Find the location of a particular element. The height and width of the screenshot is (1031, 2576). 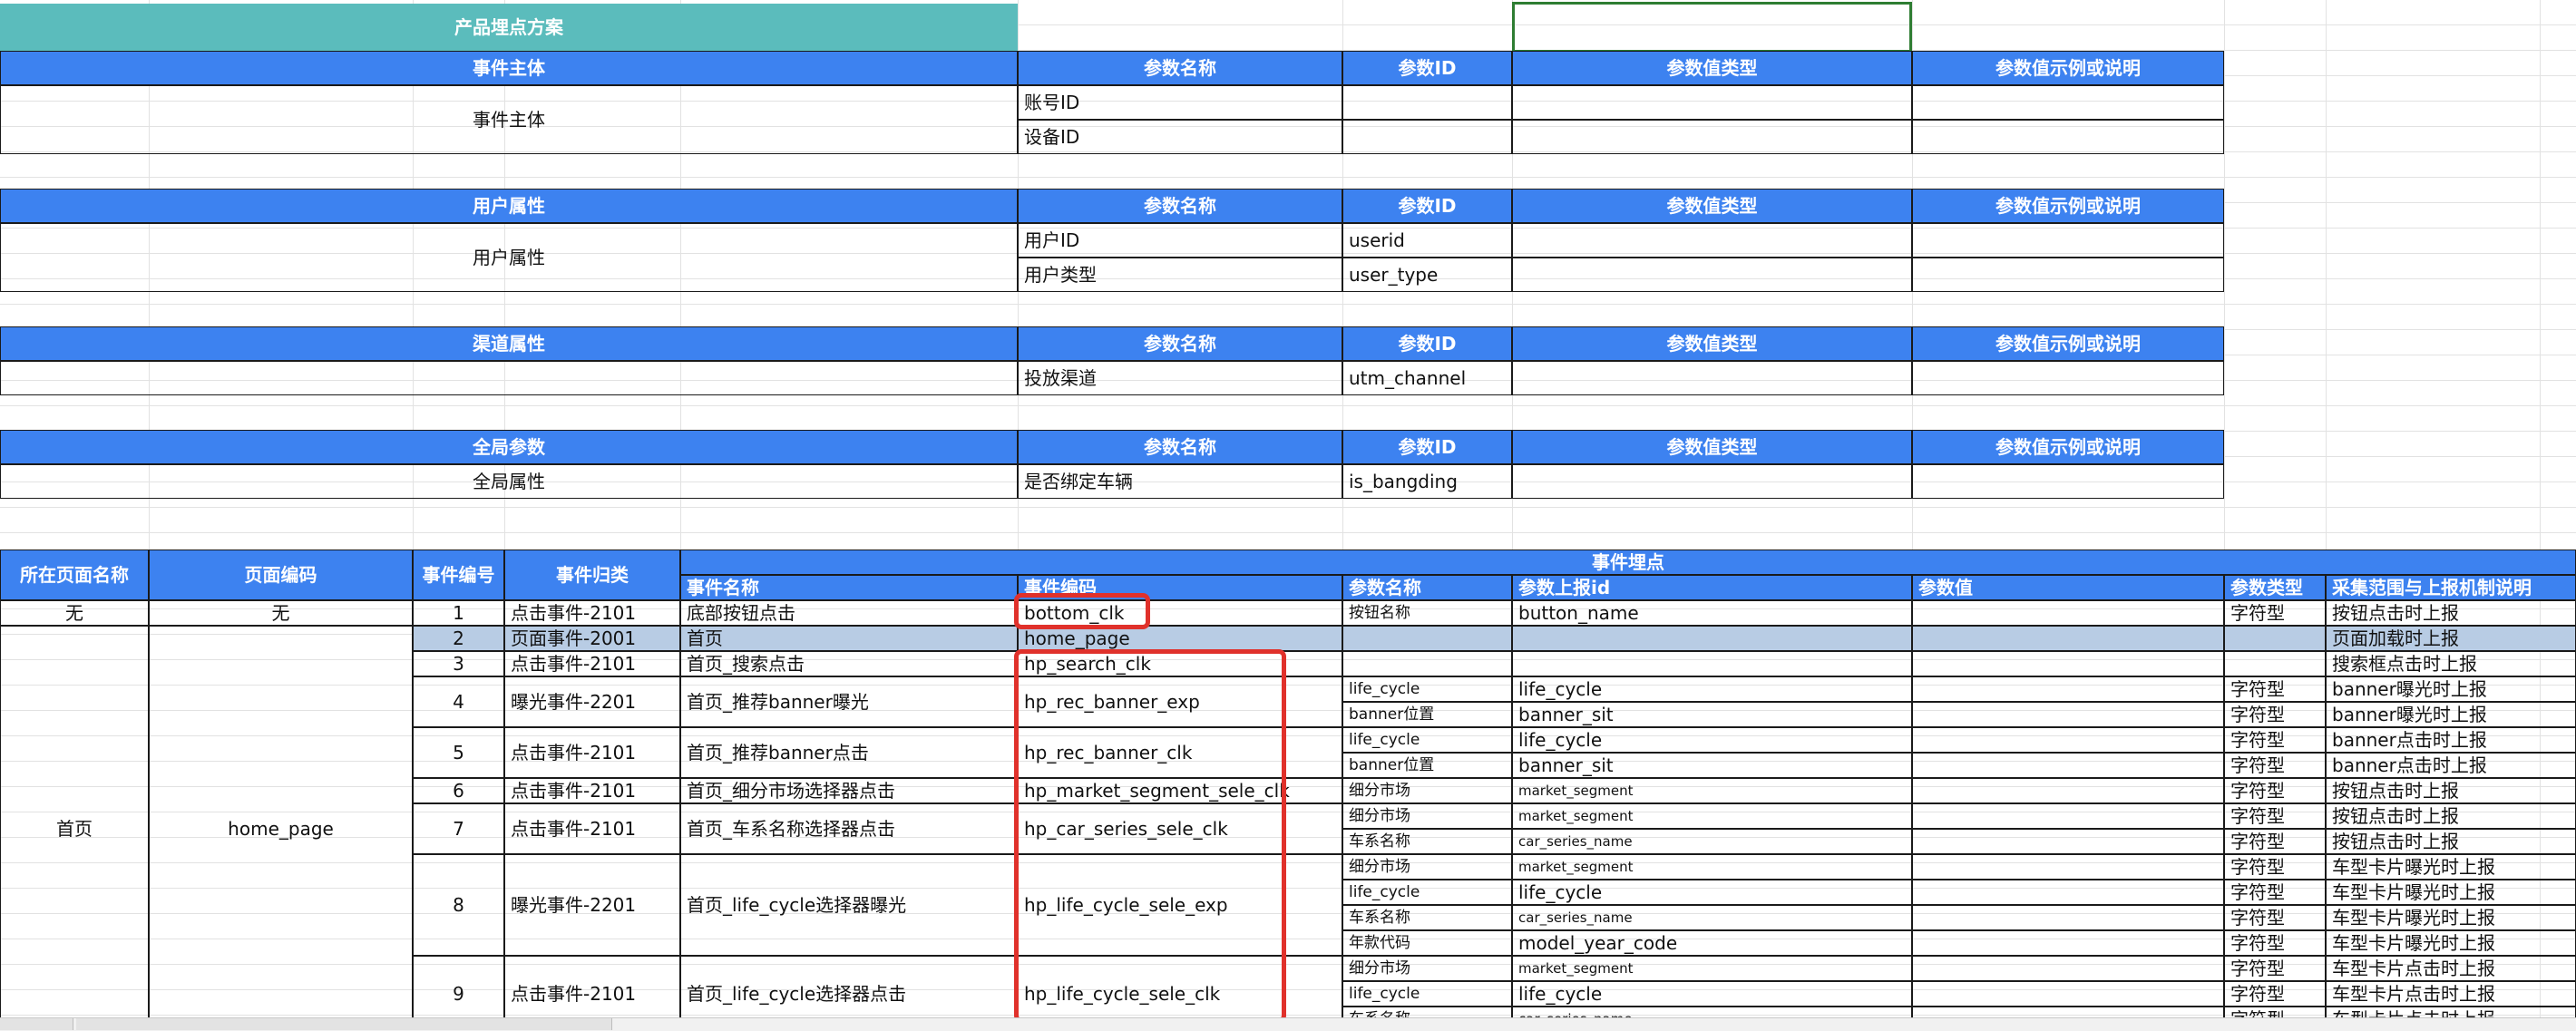

event-name-cell: 首页_推荐banner点击 is located at coordinates (849, 752).